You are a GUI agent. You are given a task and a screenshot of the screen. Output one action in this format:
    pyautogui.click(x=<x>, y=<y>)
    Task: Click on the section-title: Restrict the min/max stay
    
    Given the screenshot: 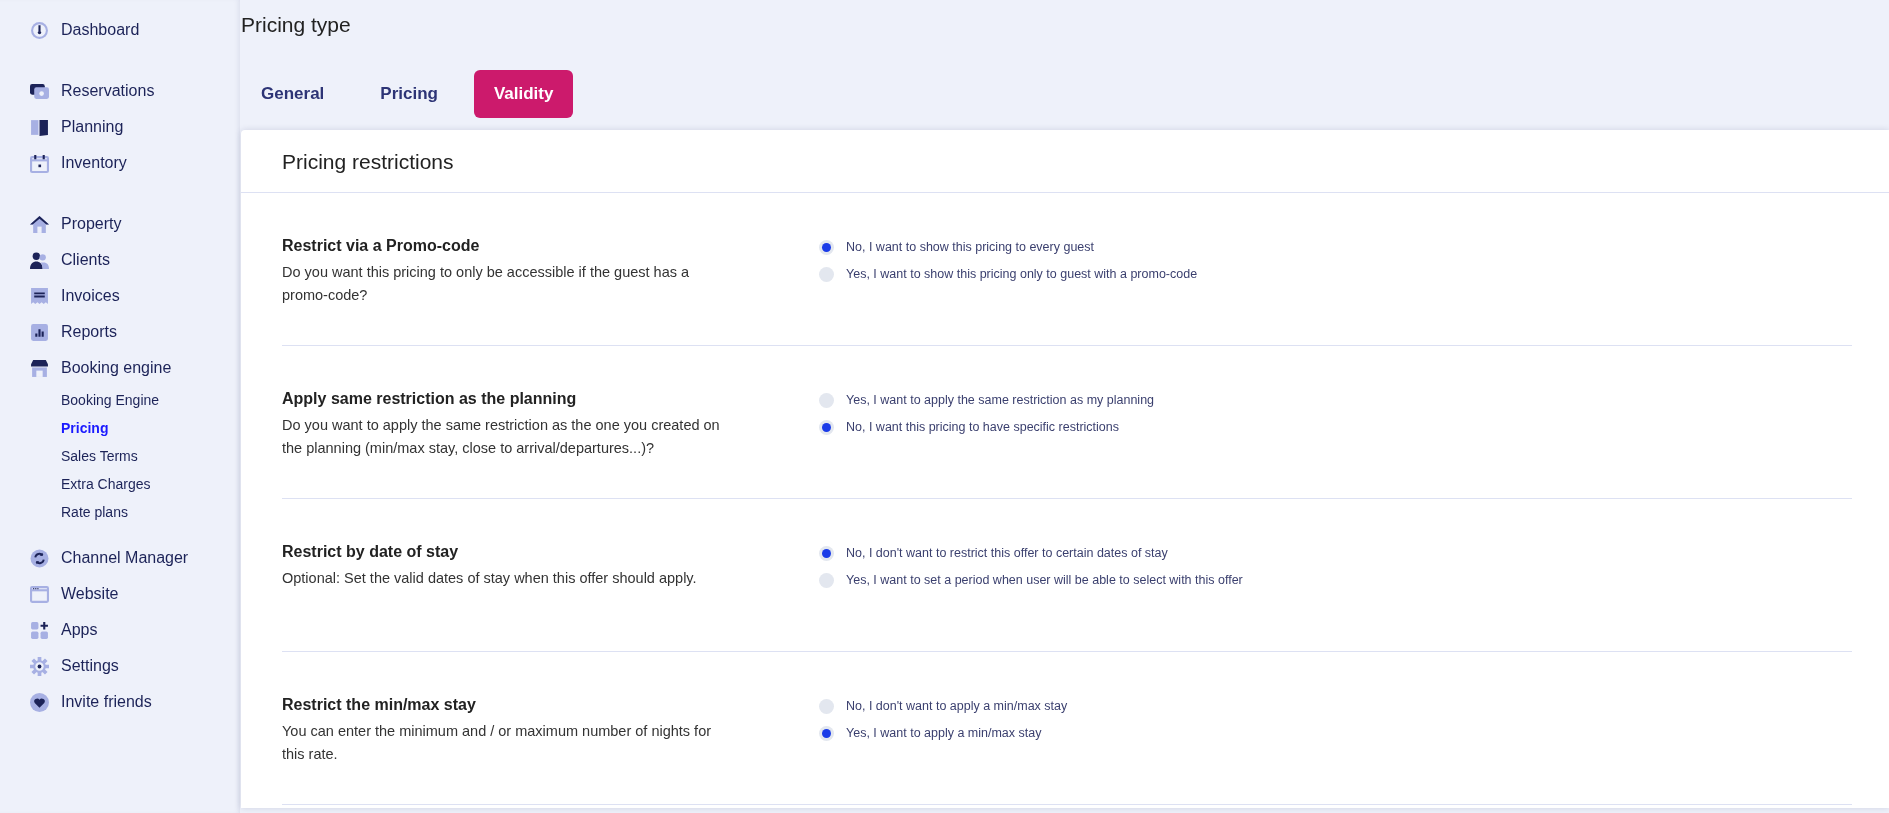 What is the action you would take?
    pyautogui.click(x=379, y=705)
    